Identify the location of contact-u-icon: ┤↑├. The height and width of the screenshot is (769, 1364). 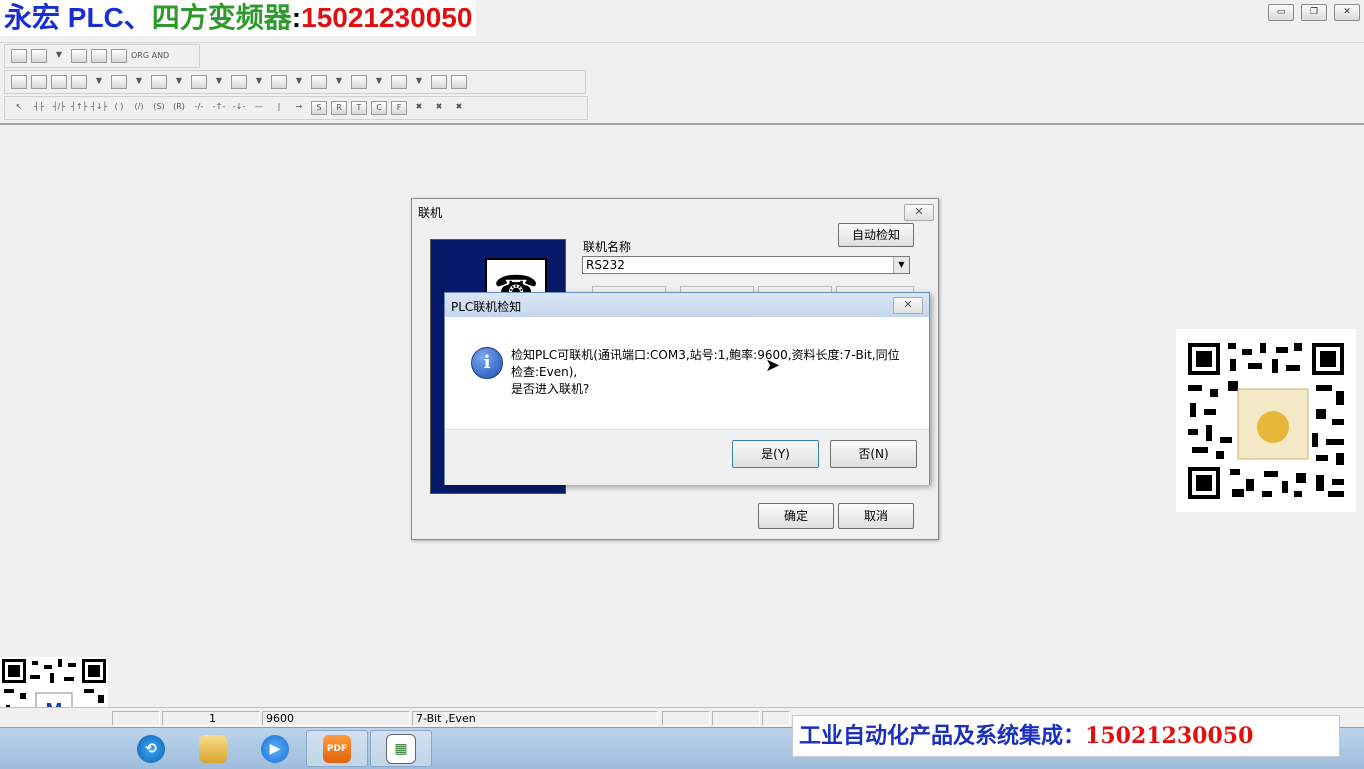
(79, 108).